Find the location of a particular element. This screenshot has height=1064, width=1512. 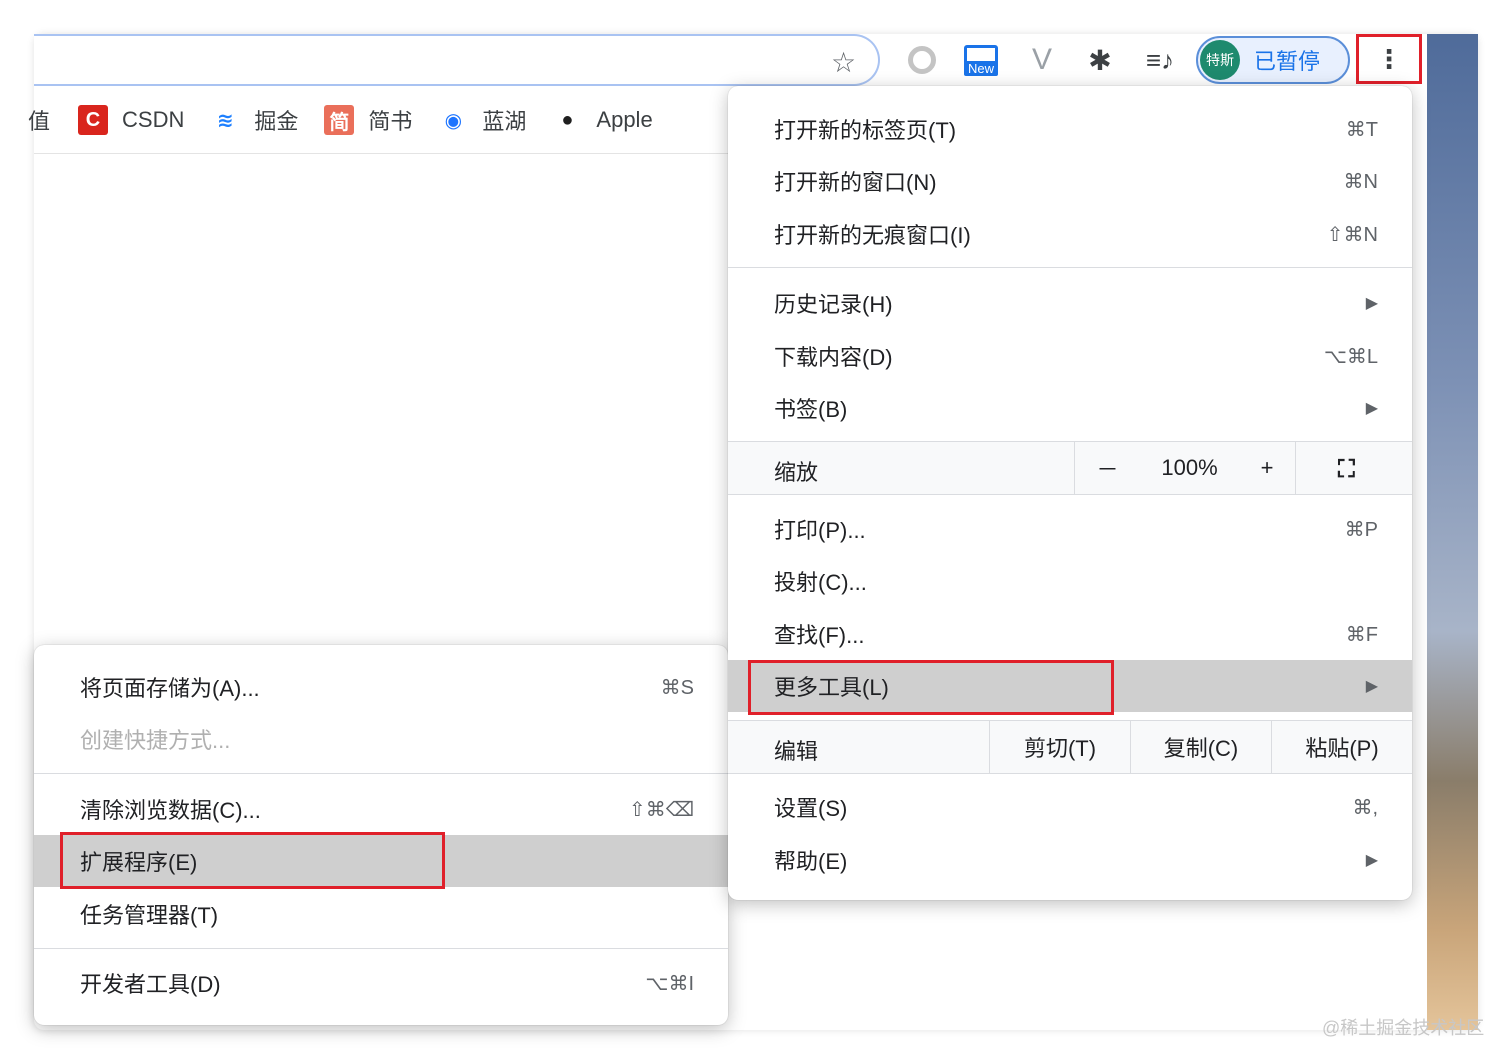

bookmark-label: 简书 is located at coordinates (390, 121).